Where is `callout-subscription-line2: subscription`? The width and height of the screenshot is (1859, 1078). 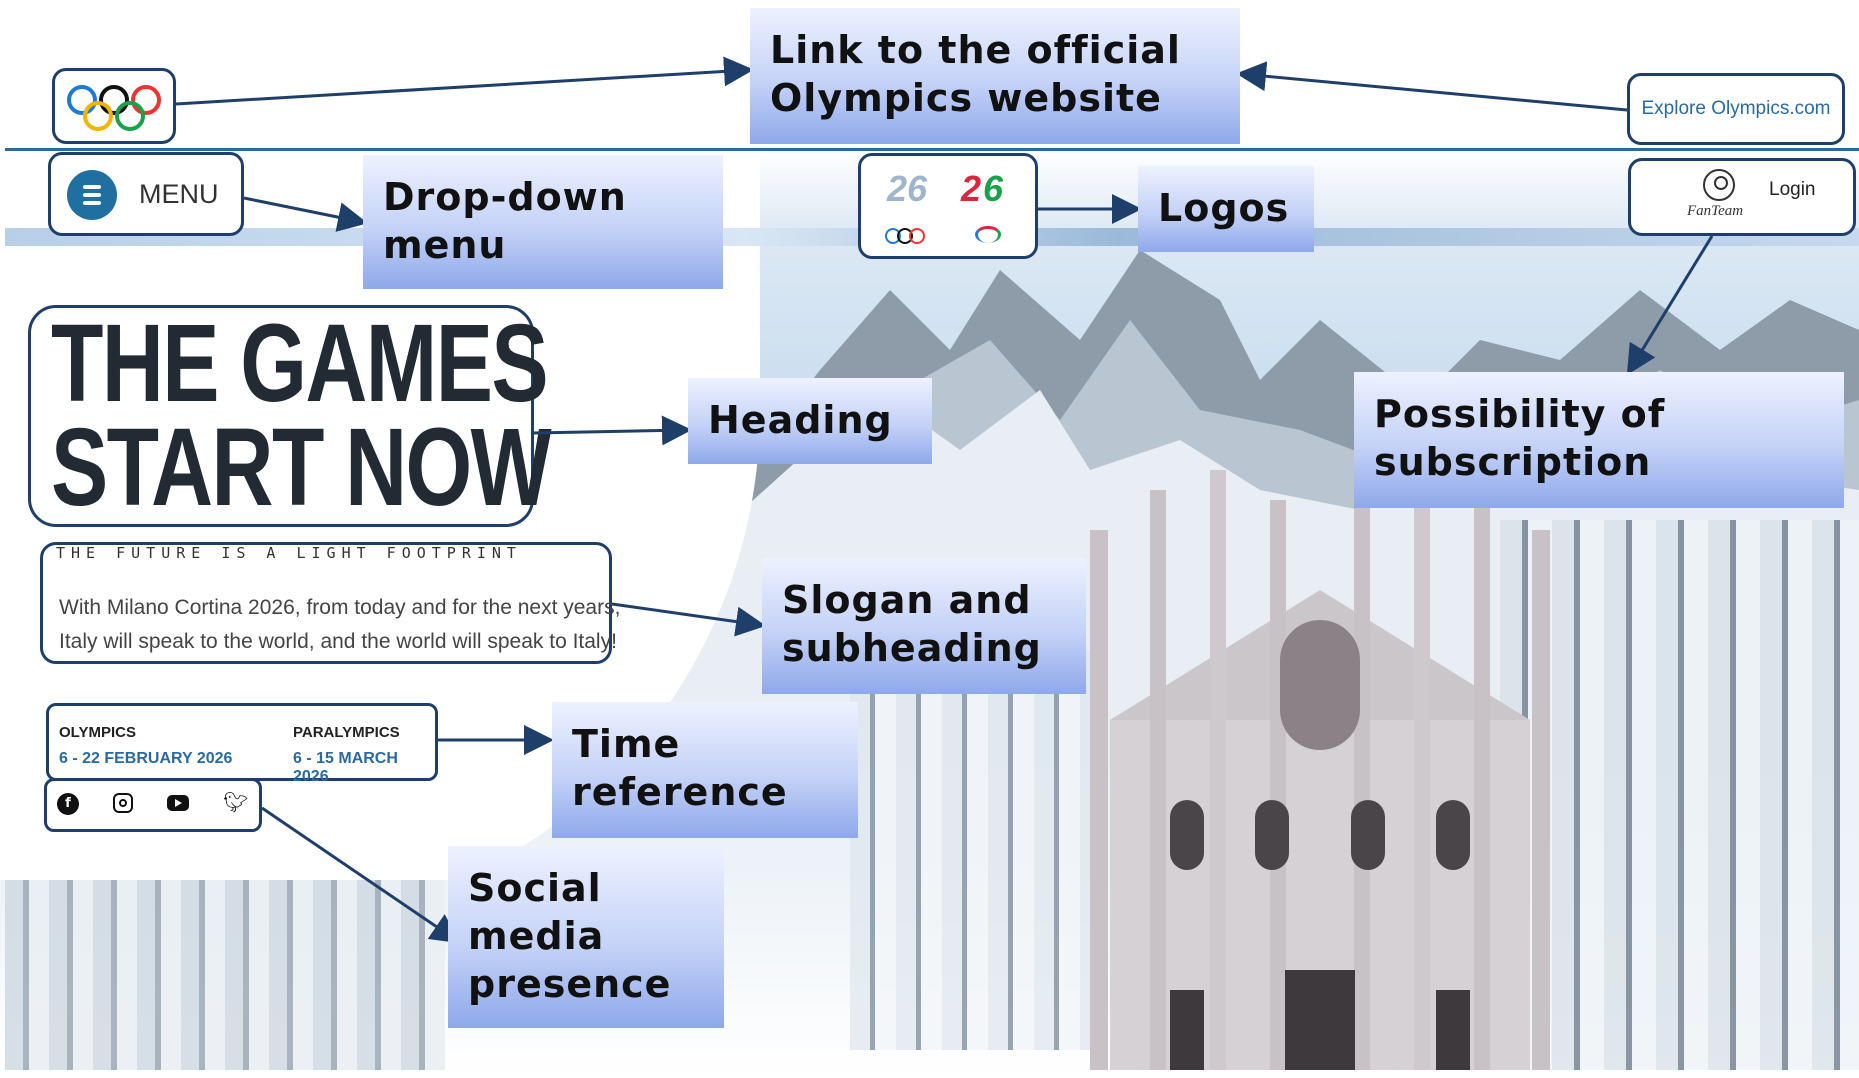 callout-subscription-line2: subscription is located at coordinates (1513, 462).